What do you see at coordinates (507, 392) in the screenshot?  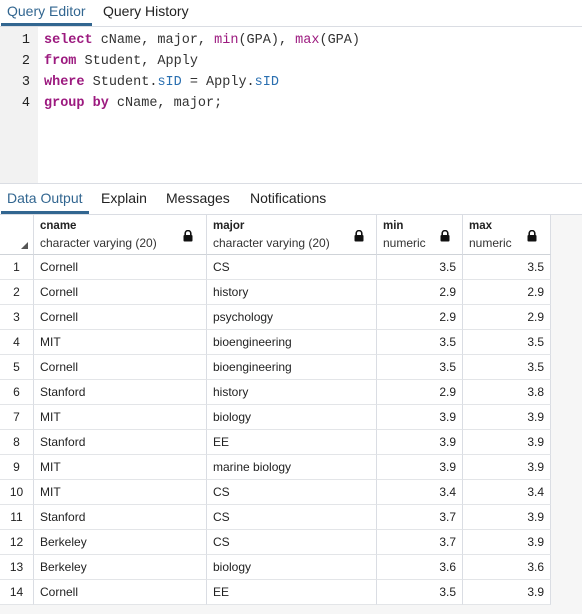 I see `cell-max: 3.8` at bounding box center [507, 392].